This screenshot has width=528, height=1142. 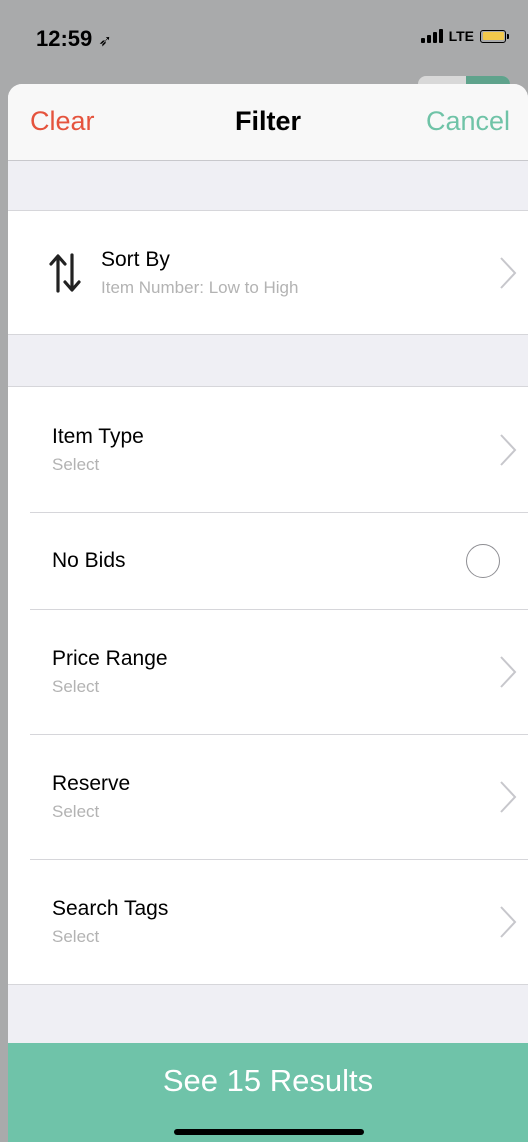 What do you see at coordinates (64, 38) in the screenshot?
I see `time-text: 12:59` at bounding box center [64, 38].